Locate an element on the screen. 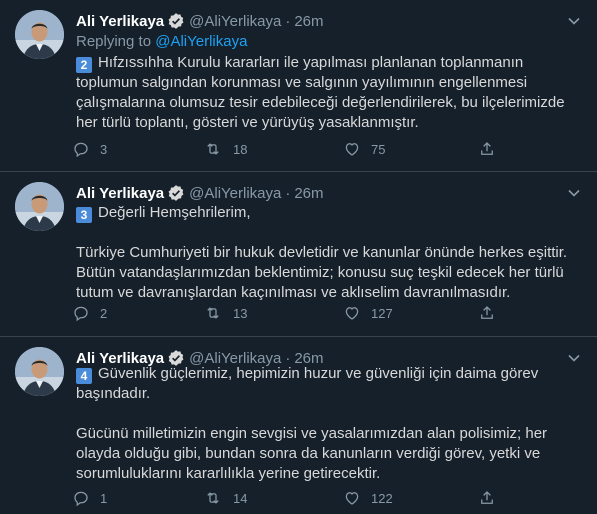 This screenshot has height=514, width=597. number-badge: 2 is located at coordinates (84, 65).